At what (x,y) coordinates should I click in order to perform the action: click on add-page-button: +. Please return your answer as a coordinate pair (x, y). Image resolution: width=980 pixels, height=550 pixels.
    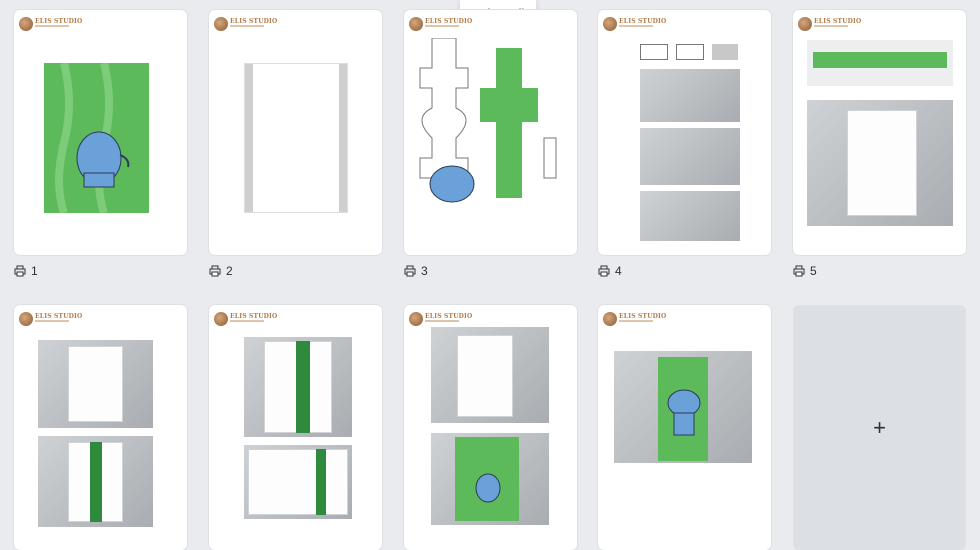
    Looking at the image, I should click on (879, 427).